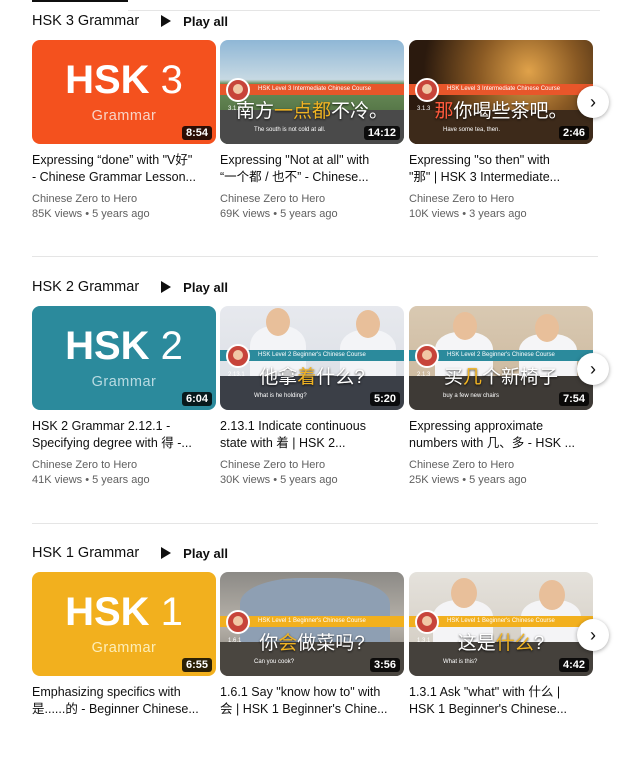 Image resolution: width=638 pixels, height=772 pixels. Describe the element at coordinates (112, 160) in the screenshot. I see `video-title-line: Expressing “done” with "V好"` at that location.